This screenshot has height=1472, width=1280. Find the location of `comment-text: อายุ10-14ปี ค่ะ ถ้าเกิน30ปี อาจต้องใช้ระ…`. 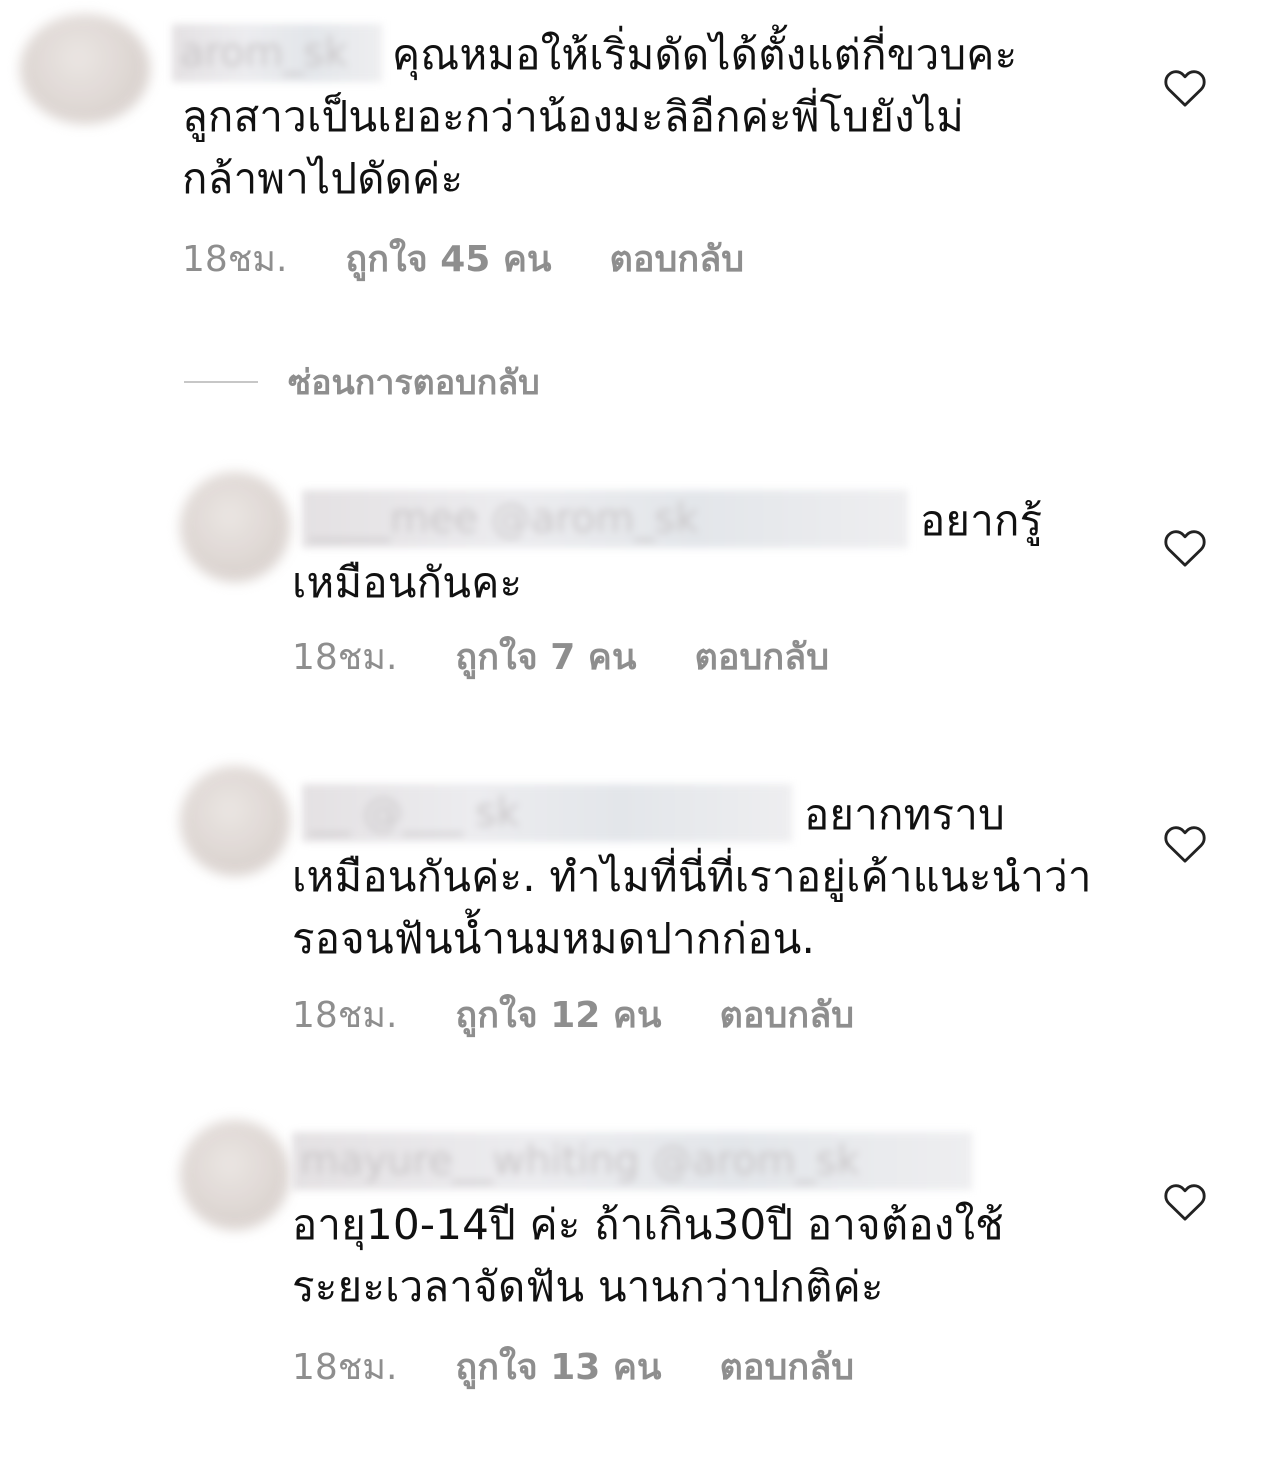

comment-text: อายุ10-14ปี ค่ะ ถ้าเกิน30ปี อาจต้องใช้ระ… is located at coordinates (648, 1255).